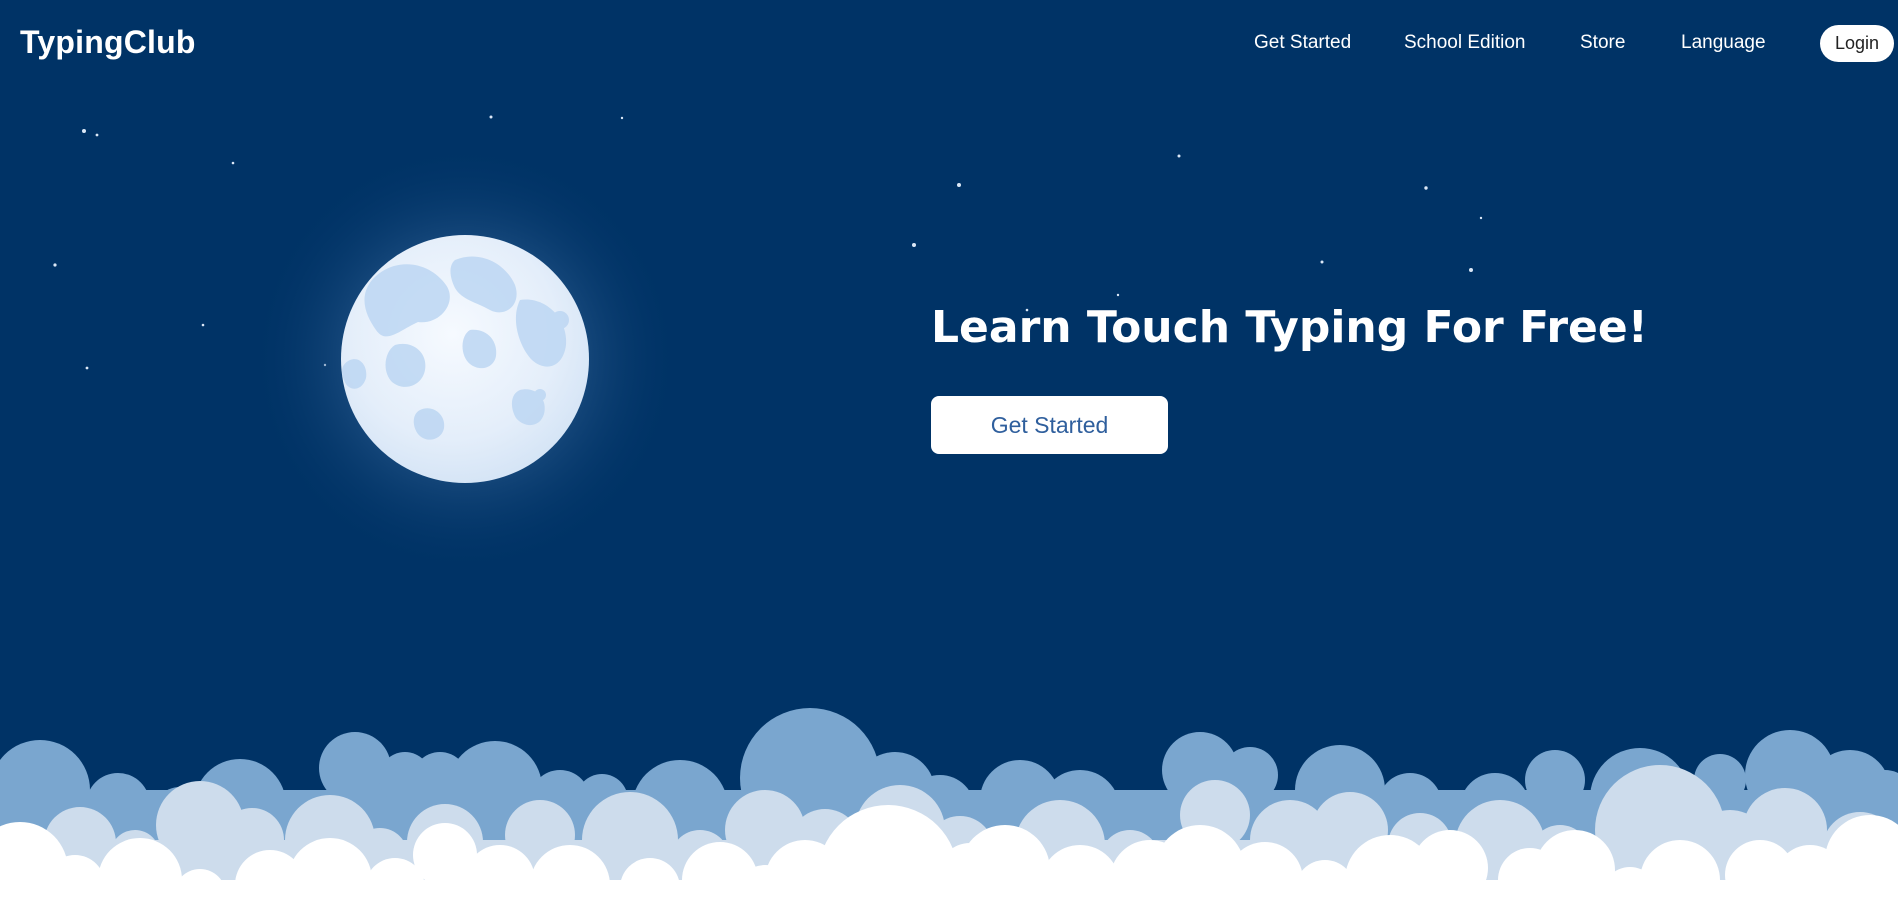 The image size is (1902, 920). Describe the element at coordinates (1464, 43) in the screenshot. I see `nav-school-edition: School Edition` at that location.